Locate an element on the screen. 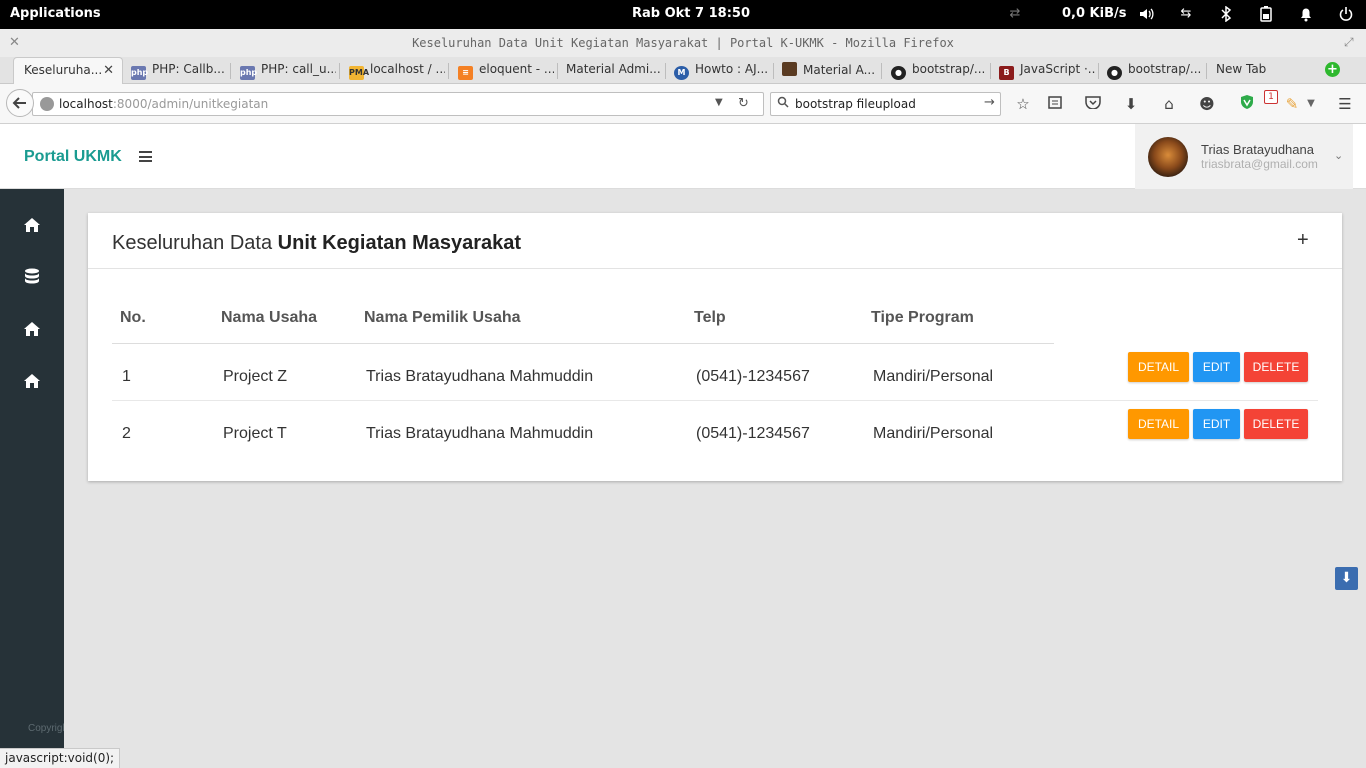 This screenshot has width=1366, height=768. shield-icon is located at coordinates (1247, 104).